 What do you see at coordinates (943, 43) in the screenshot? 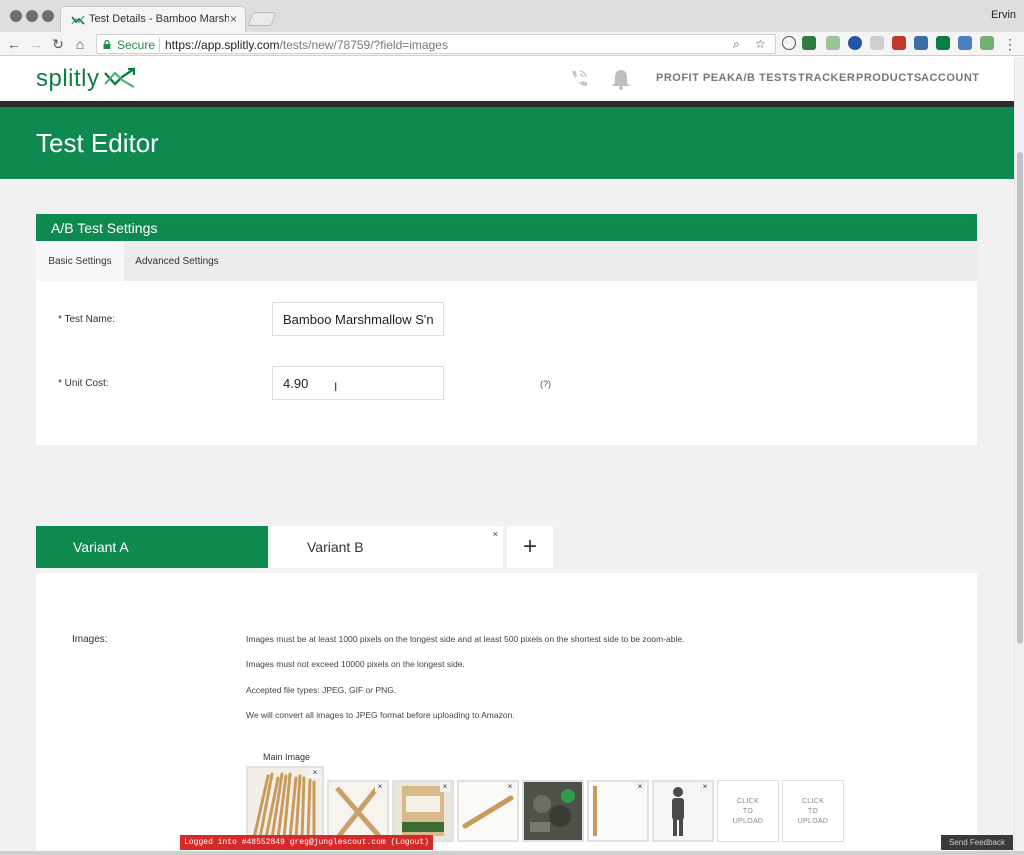
I see `extension-splitly-icon` at bounding box center [943, 43].